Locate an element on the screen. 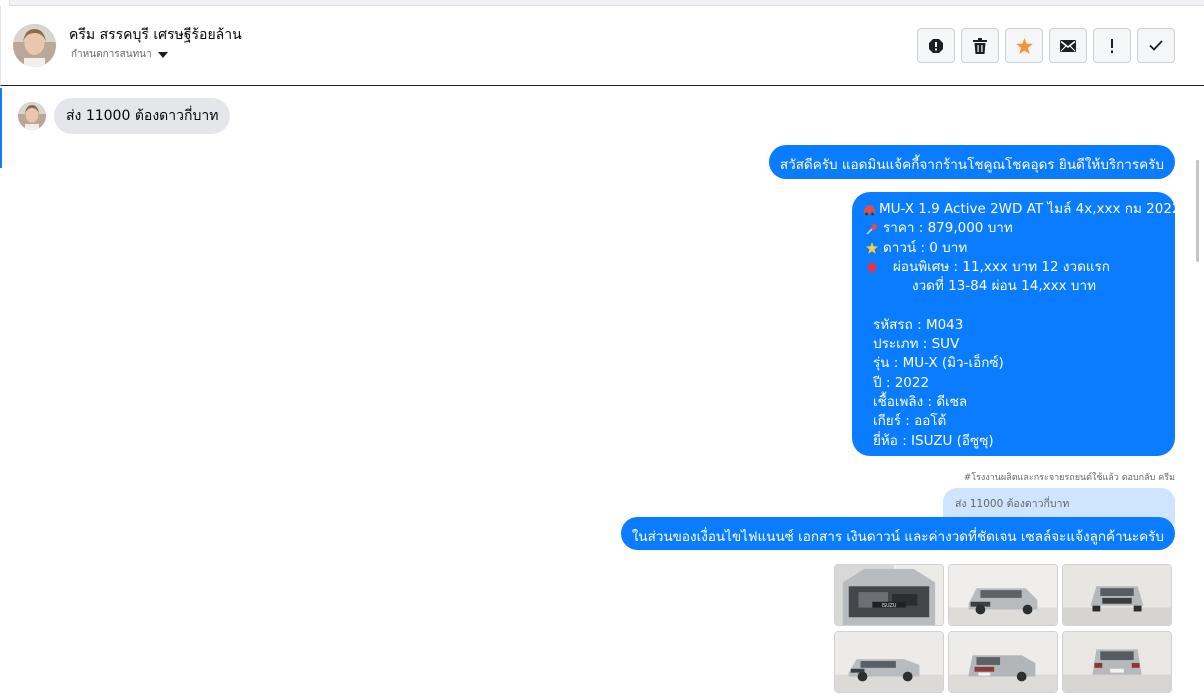 The width and height of the screenshot is (1204, 700). star-icon is located at coordinates (1024, 45).